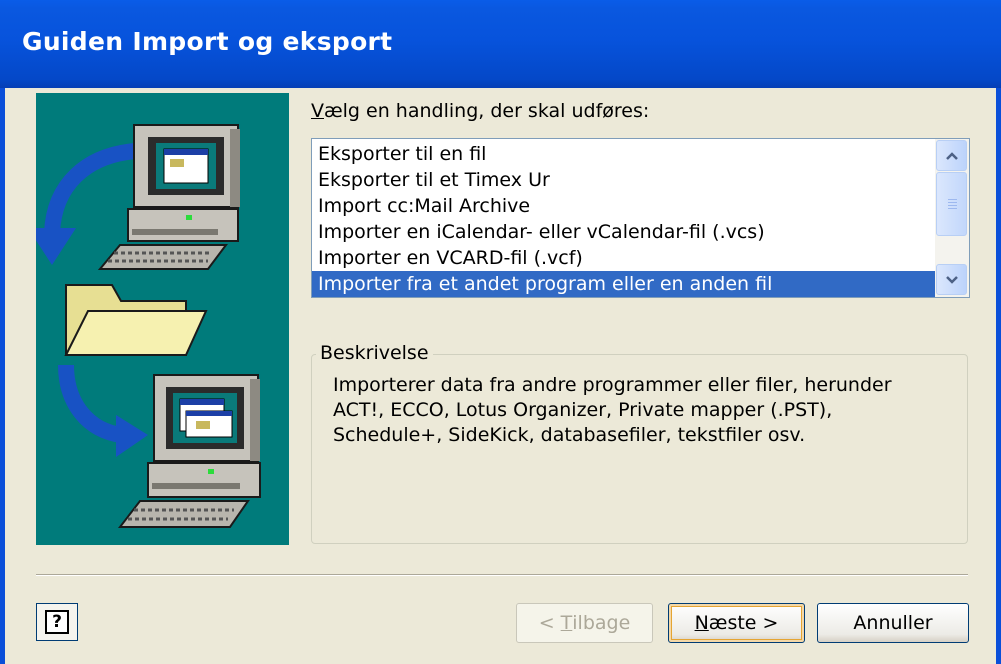 The width and height of the screenshot is (1001, 664). Describe the element at coordinates (502, 575) in the screenshot. I see `separator-highlight` at that location.